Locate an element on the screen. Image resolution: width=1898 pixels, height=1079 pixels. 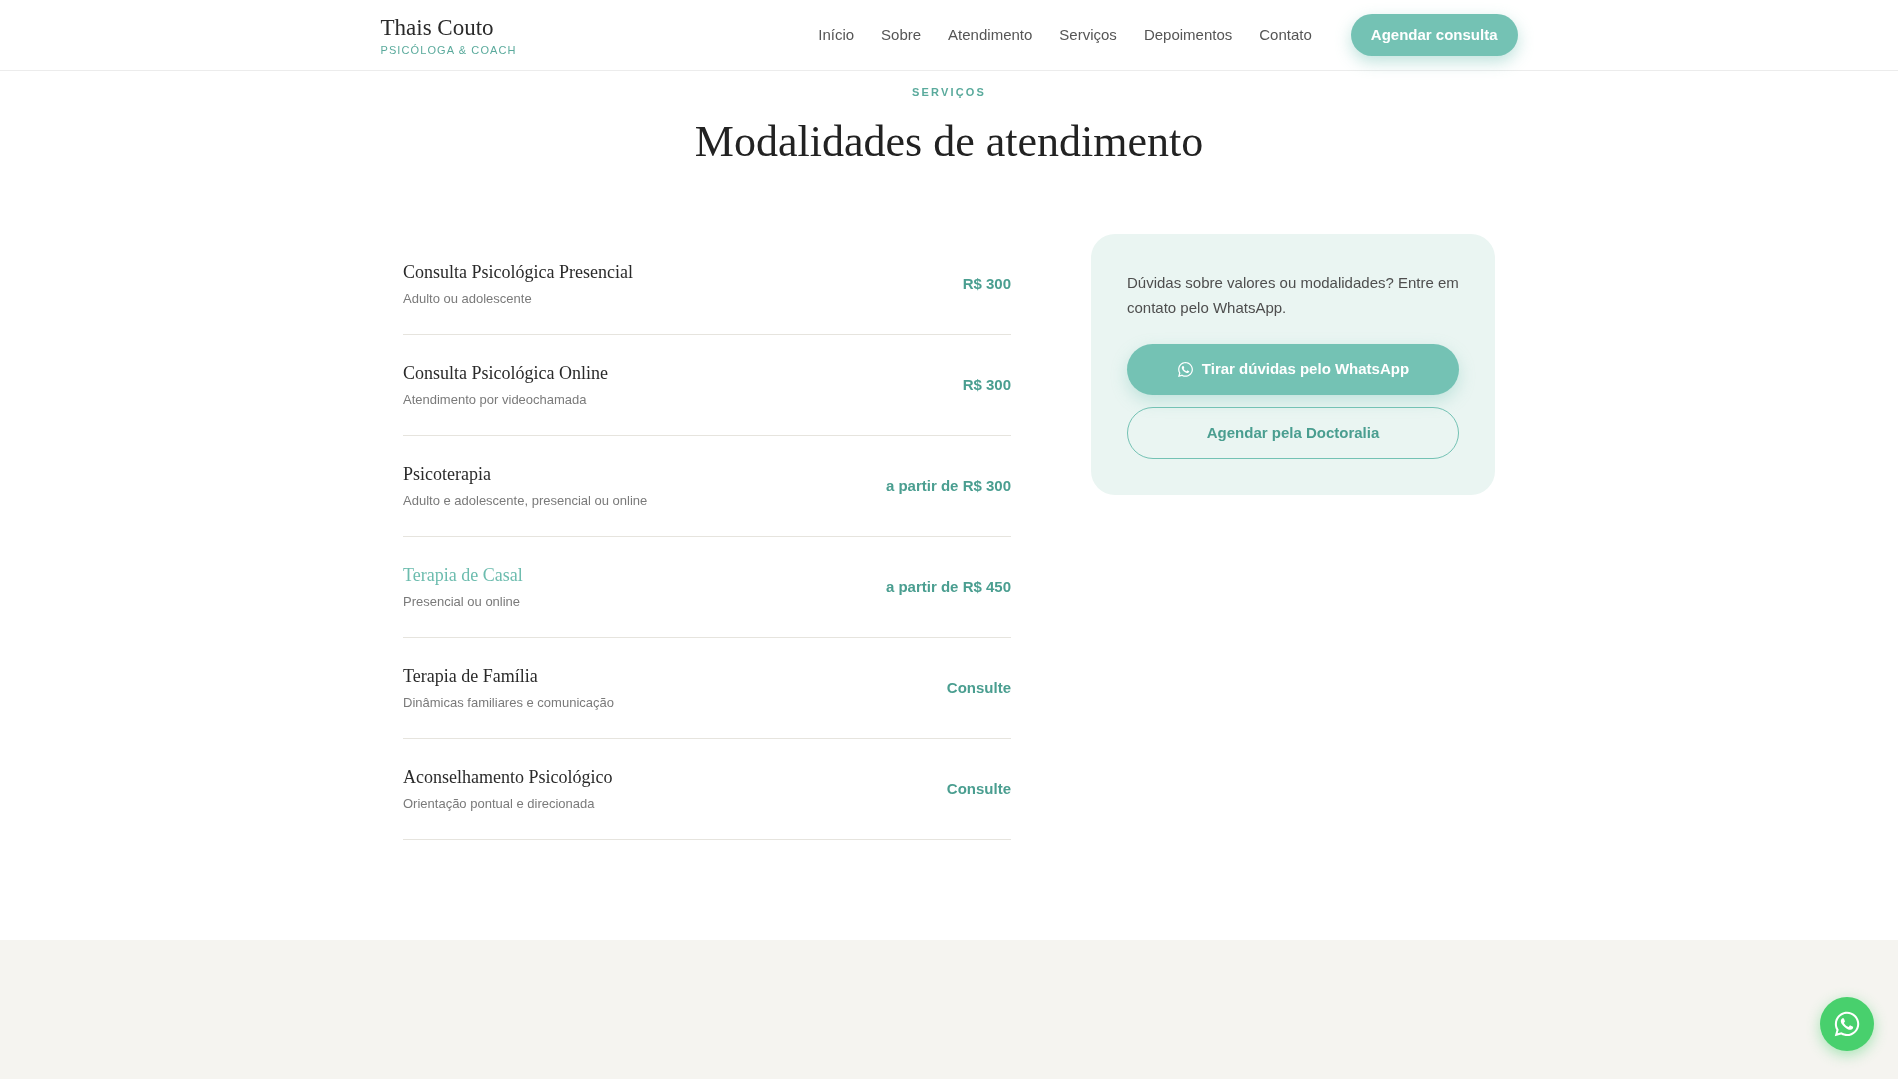
service-description: Presencial ou online is located at coordinates (462, 602).